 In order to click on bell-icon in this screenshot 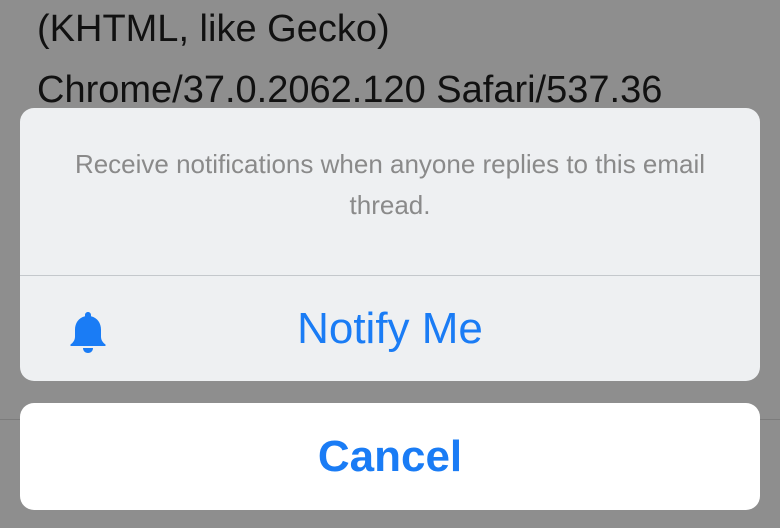, I will do `click(88, 332)`.